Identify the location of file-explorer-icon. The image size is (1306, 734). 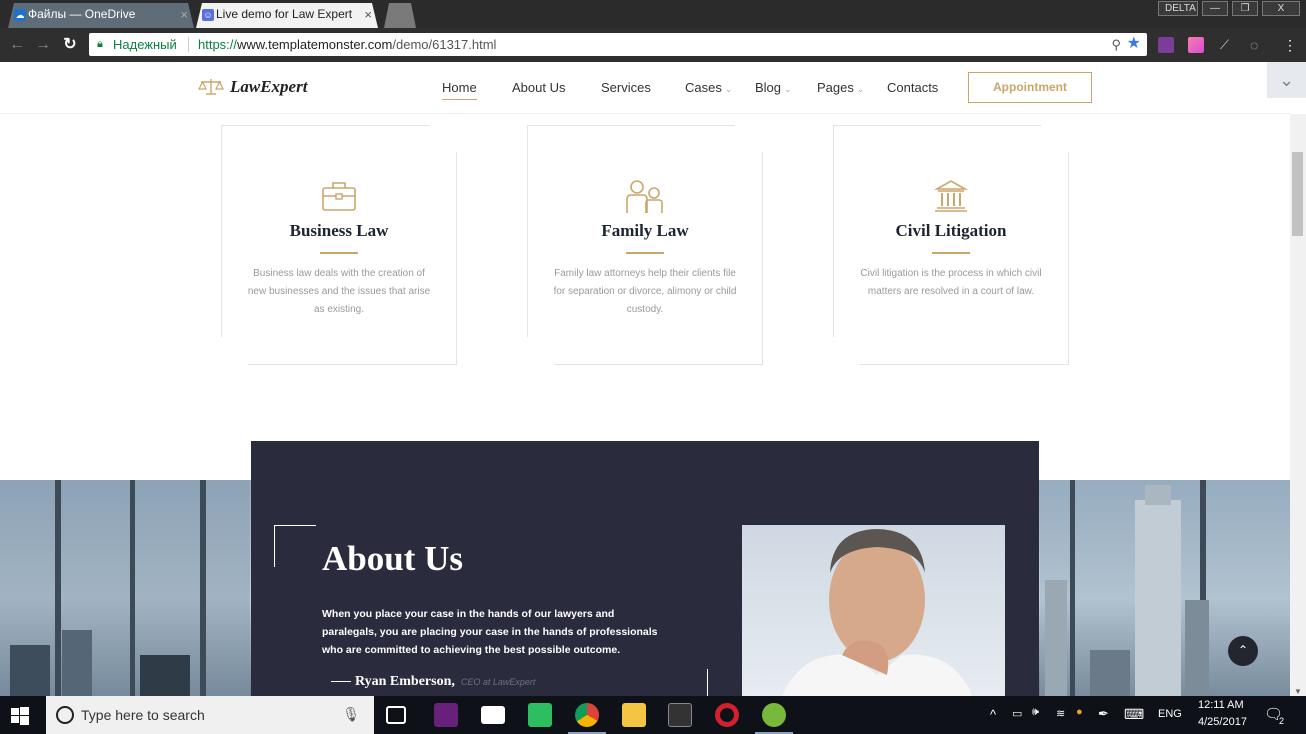
(634, 715).